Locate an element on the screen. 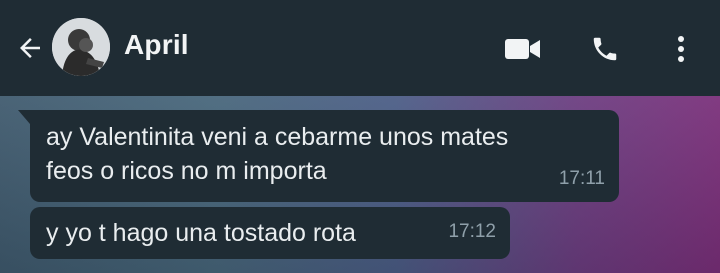  more-options-button is located at coordinates (681, 49).